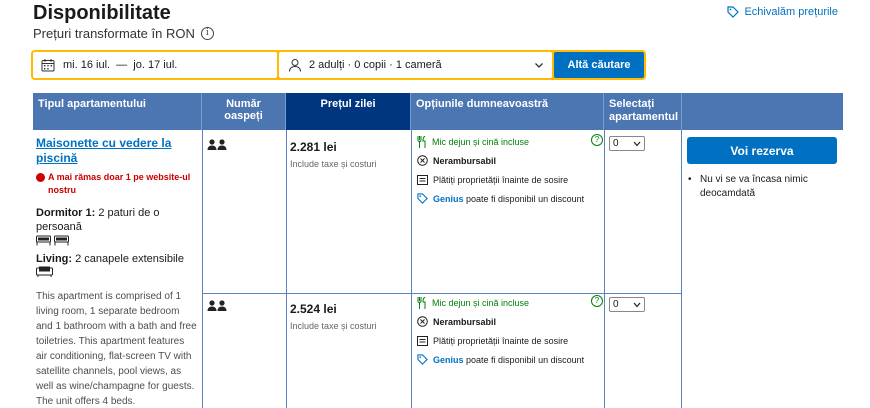 The image size is (870, 408). I want to click on col-header-select: Selectați apartamentul, so click(643, 111).